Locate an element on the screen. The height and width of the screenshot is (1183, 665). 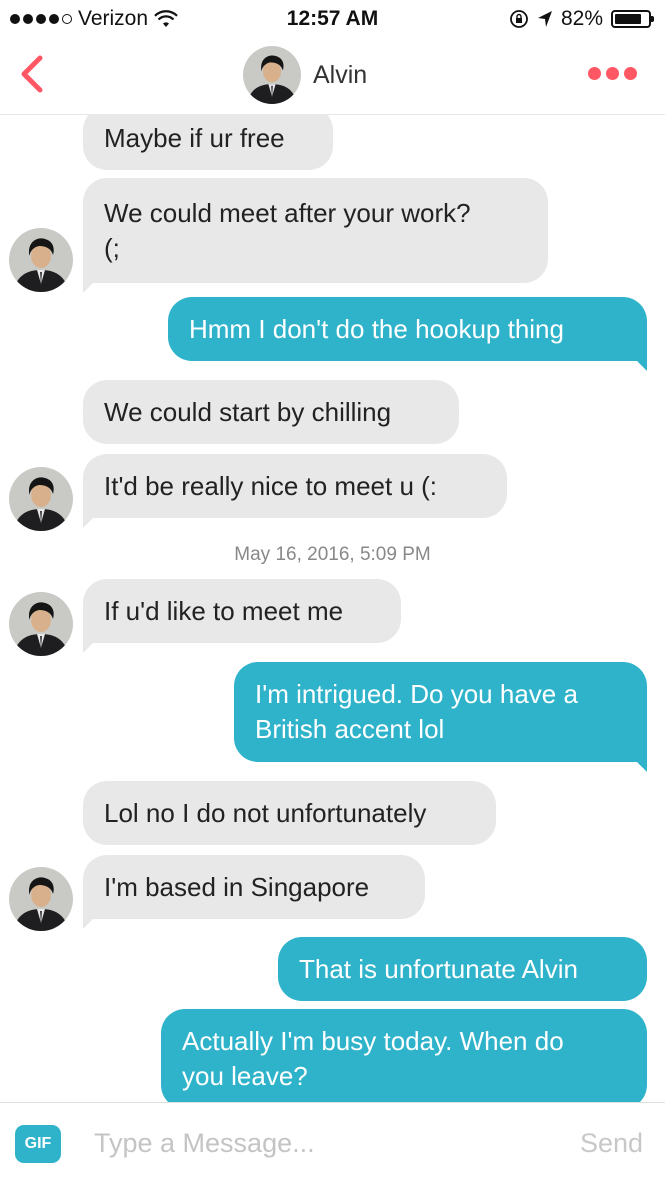
battery-percent: 82% is located at coordinates (581, 18).